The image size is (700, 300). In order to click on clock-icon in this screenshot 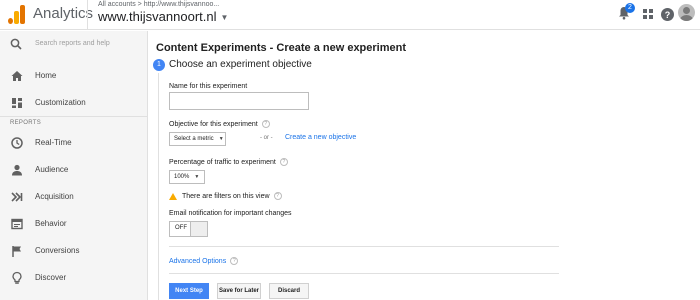, I will do `click(17, 143)`.